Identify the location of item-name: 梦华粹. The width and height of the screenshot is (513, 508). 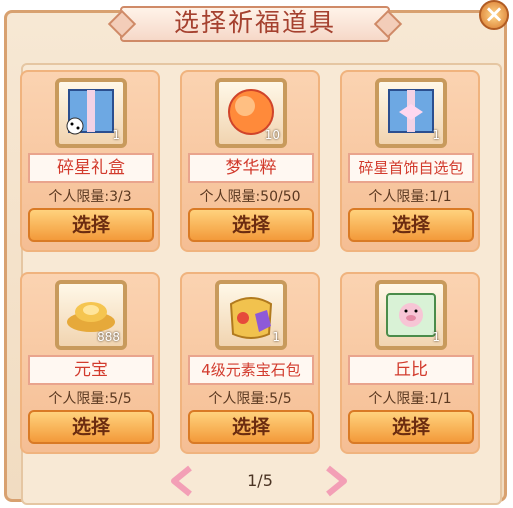
(251, 168).